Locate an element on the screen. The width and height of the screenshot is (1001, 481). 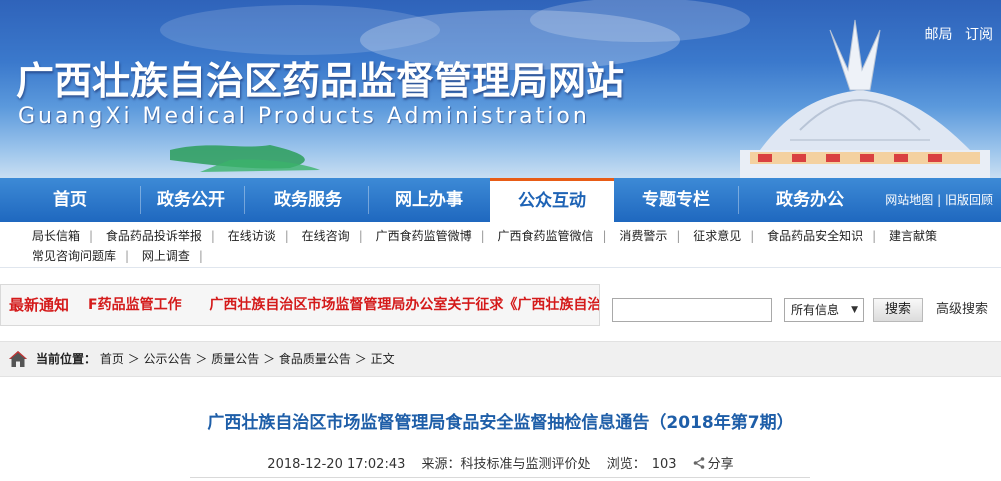
home-icon is located at coordinates (18, 359).